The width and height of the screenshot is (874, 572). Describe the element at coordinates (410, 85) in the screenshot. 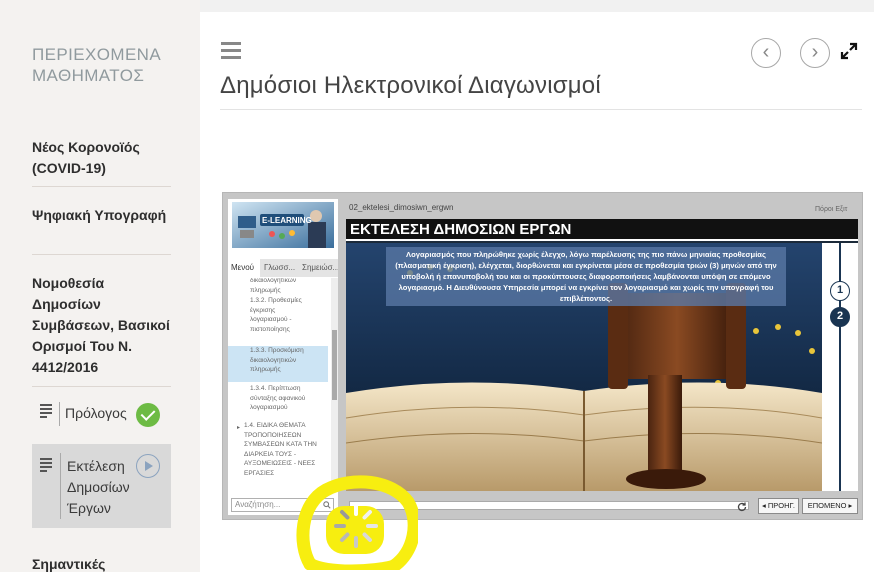

I see `page-title: Δημόσιοι Ηλεκτρονικοί Διαγωνισμοί` at that location.